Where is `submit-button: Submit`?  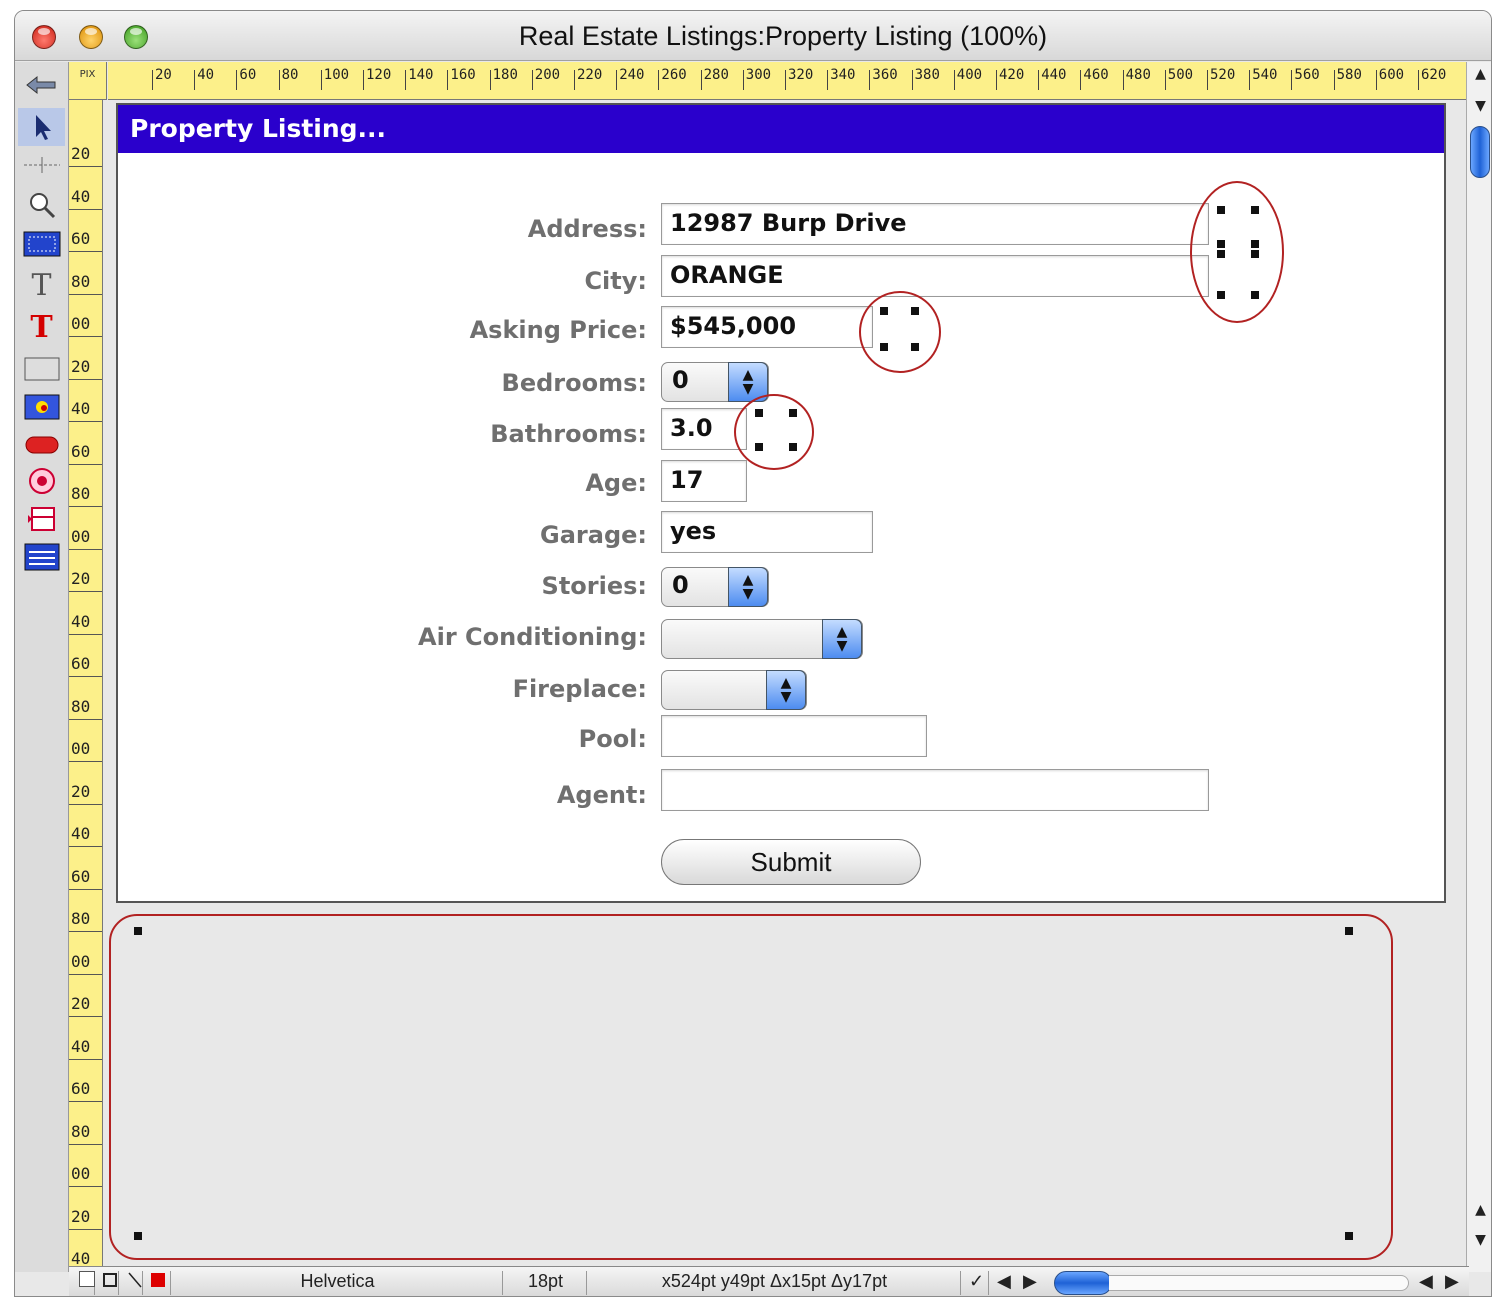
submit-button: Submit is located at coordinates (791, 862).